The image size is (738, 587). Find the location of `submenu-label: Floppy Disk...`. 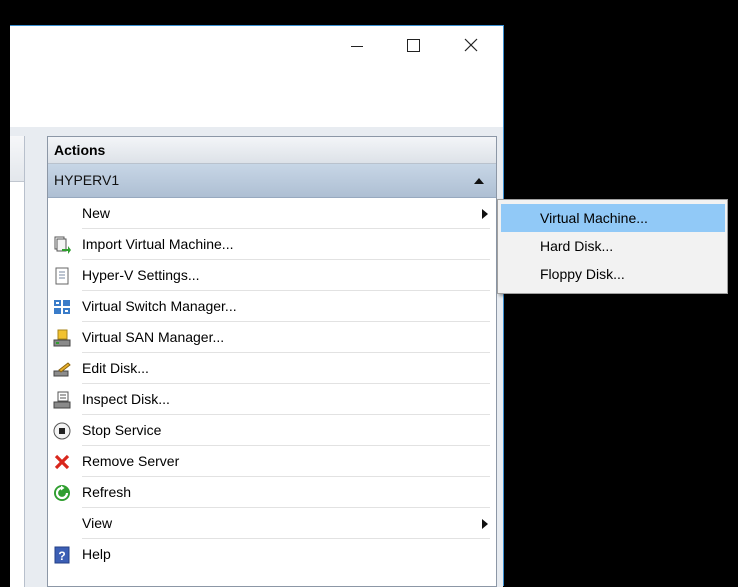

submenu-label: Floppy Disk... is located at coordinates (582, 274).